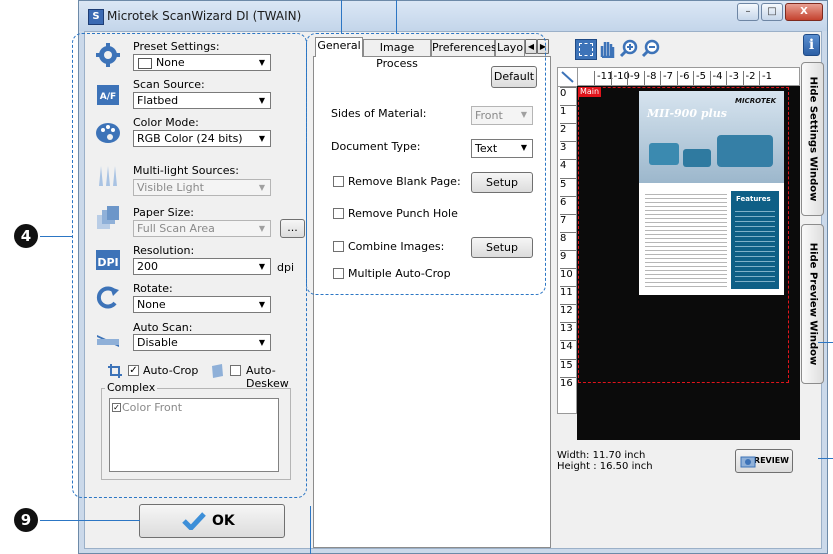 The height and width of the screenshot is (554, 833). I want to click on ruler-y-tick: 15, so click(568, 364).